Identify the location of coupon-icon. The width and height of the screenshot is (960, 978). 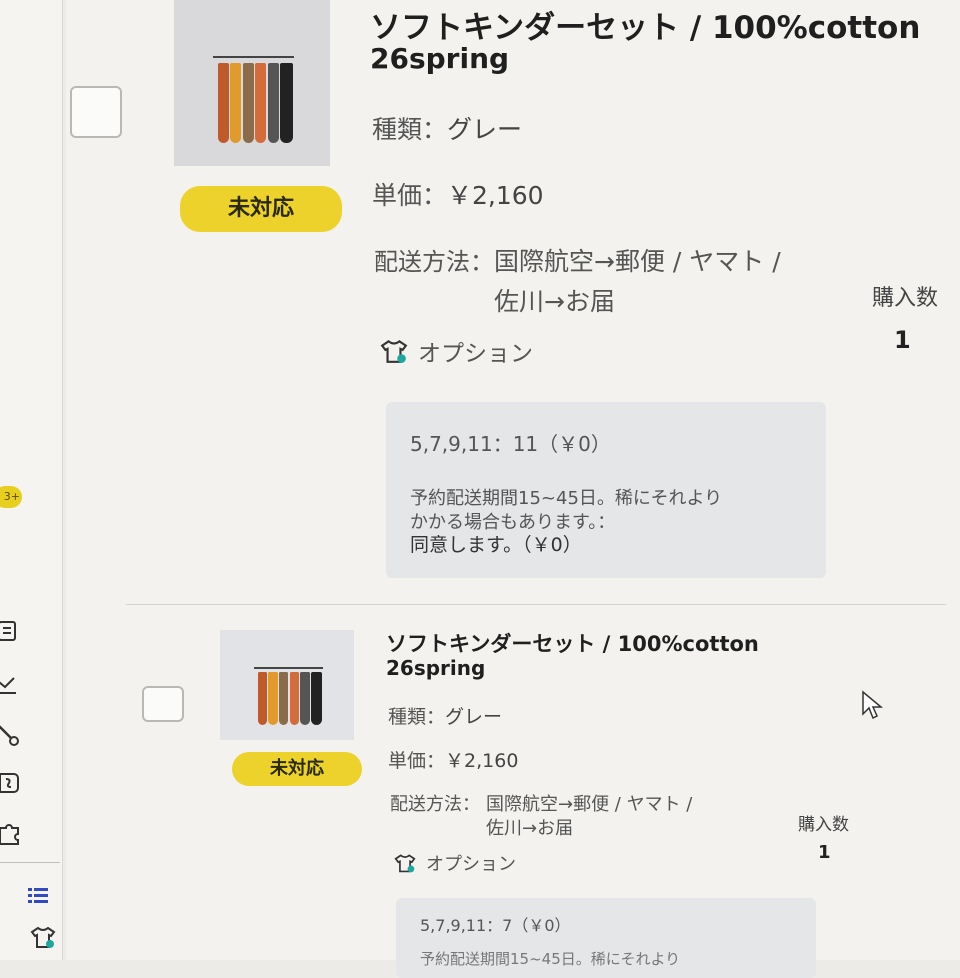
(13, 784).